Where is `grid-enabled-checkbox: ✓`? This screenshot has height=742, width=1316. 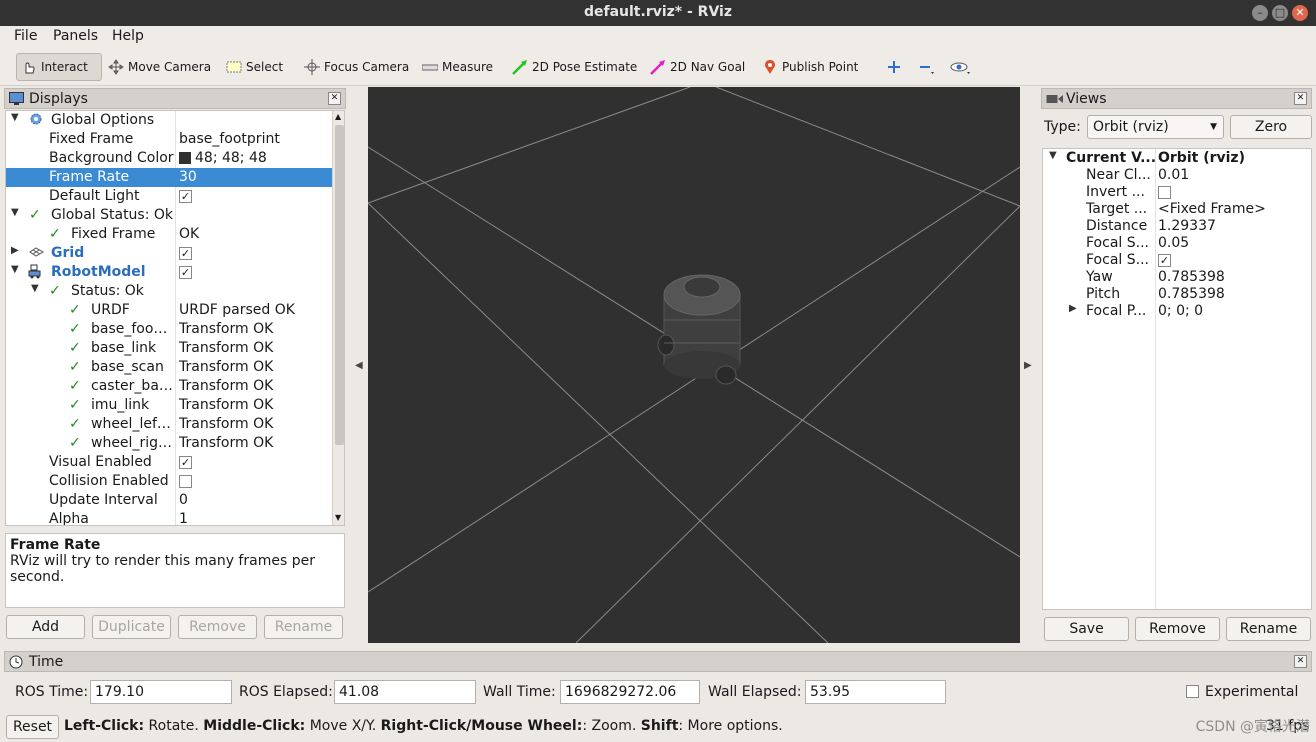 grid-enabled-checkbox: ✓ is located at coordinates (185, 253).